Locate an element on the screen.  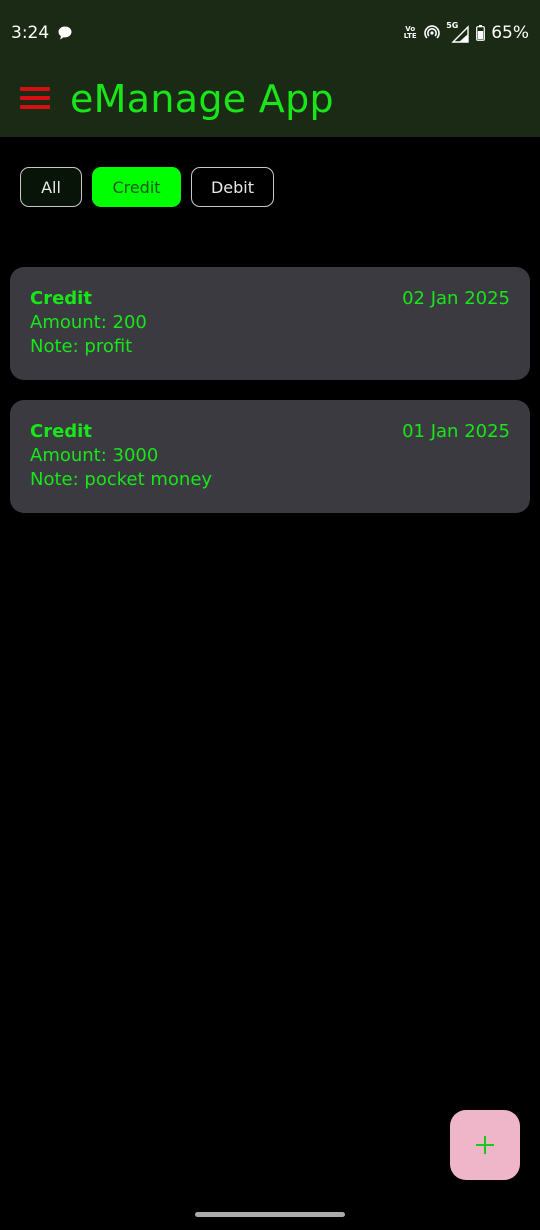
status-time: 3:24 is located at coordinates (30, 33).